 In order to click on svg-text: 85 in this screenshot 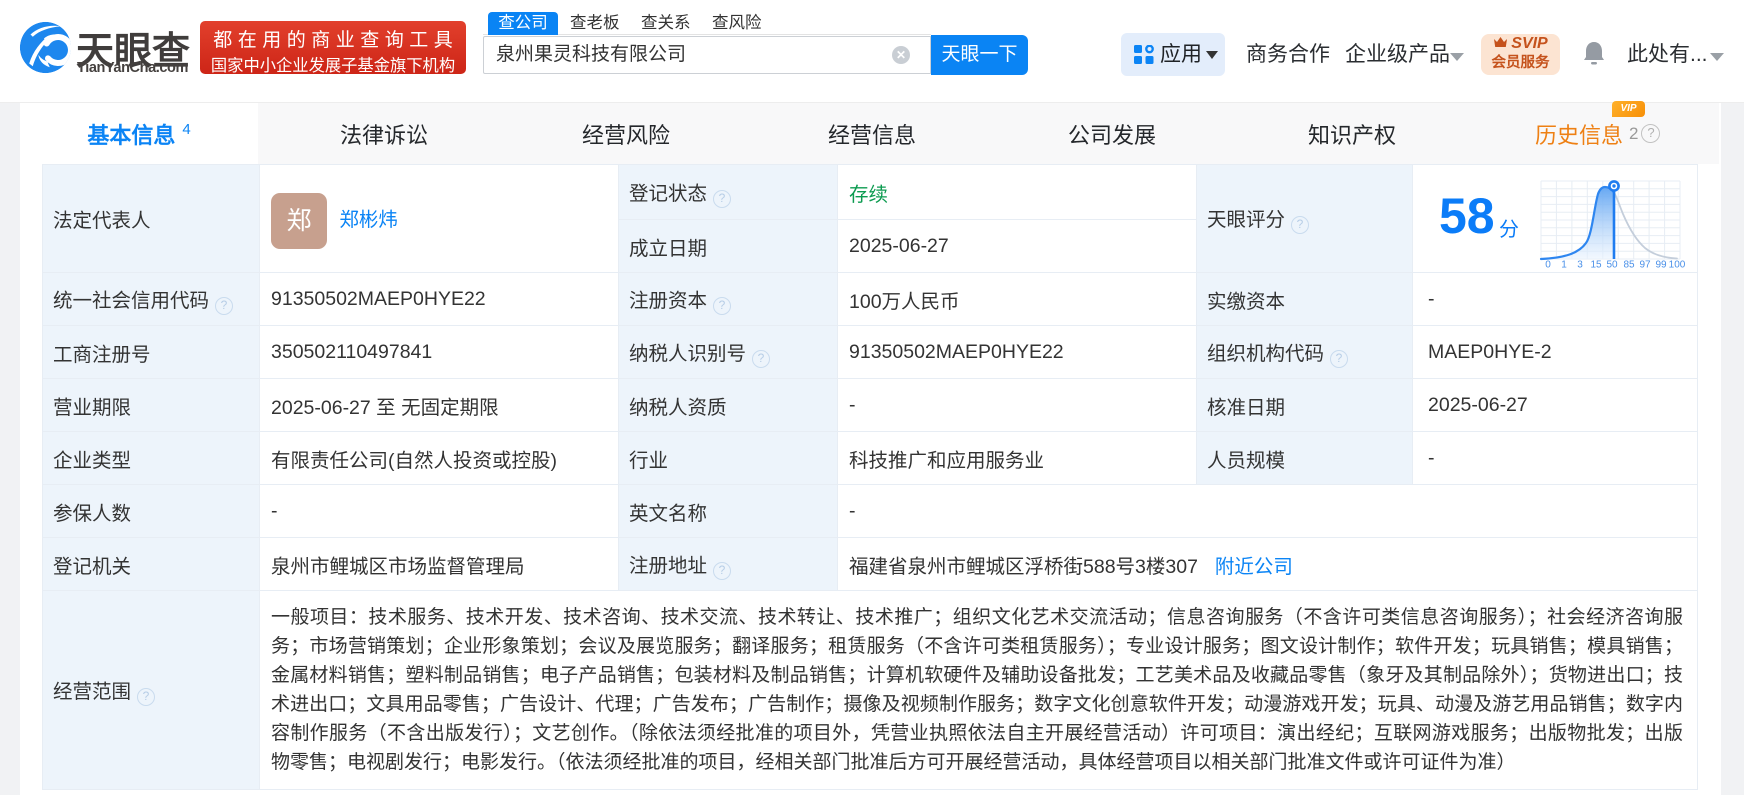, I will do `click(1629, 265)`.